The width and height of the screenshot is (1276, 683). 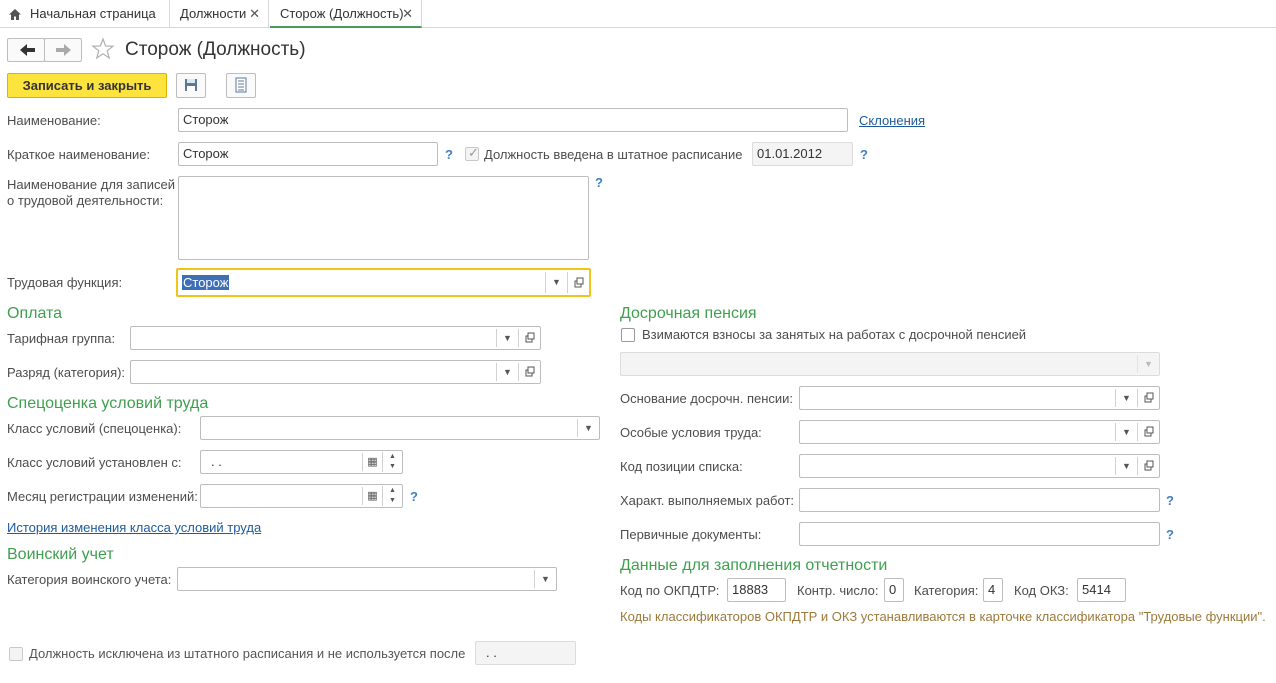 I want to click on staffing-date-field: 01.01.2012, so click(x=802, y=154).